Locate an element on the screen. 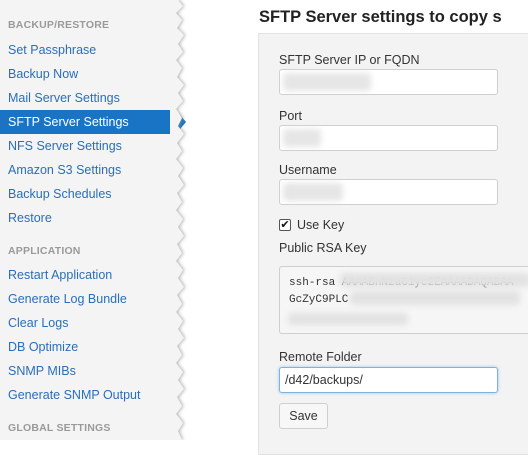 The image size is (528, 455). save-button: Save is located at coordinates (303, 416).